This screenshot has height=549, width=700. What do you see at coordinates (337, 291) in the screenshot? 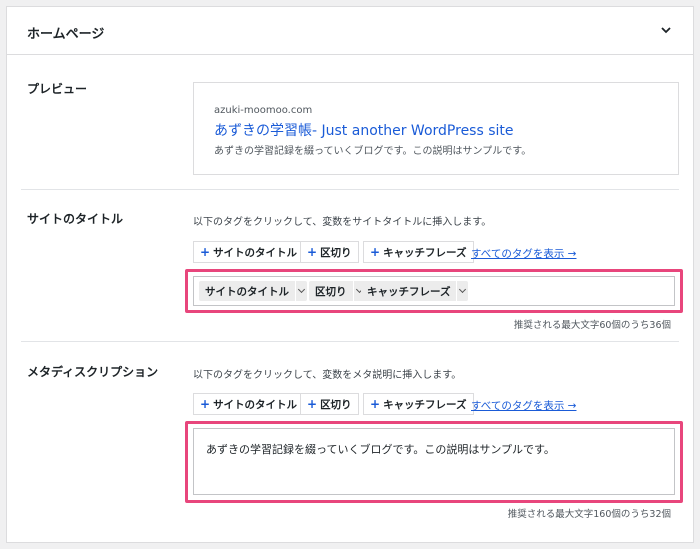
I see `chip-separator: 区切り` at bounding box center [337, 291].